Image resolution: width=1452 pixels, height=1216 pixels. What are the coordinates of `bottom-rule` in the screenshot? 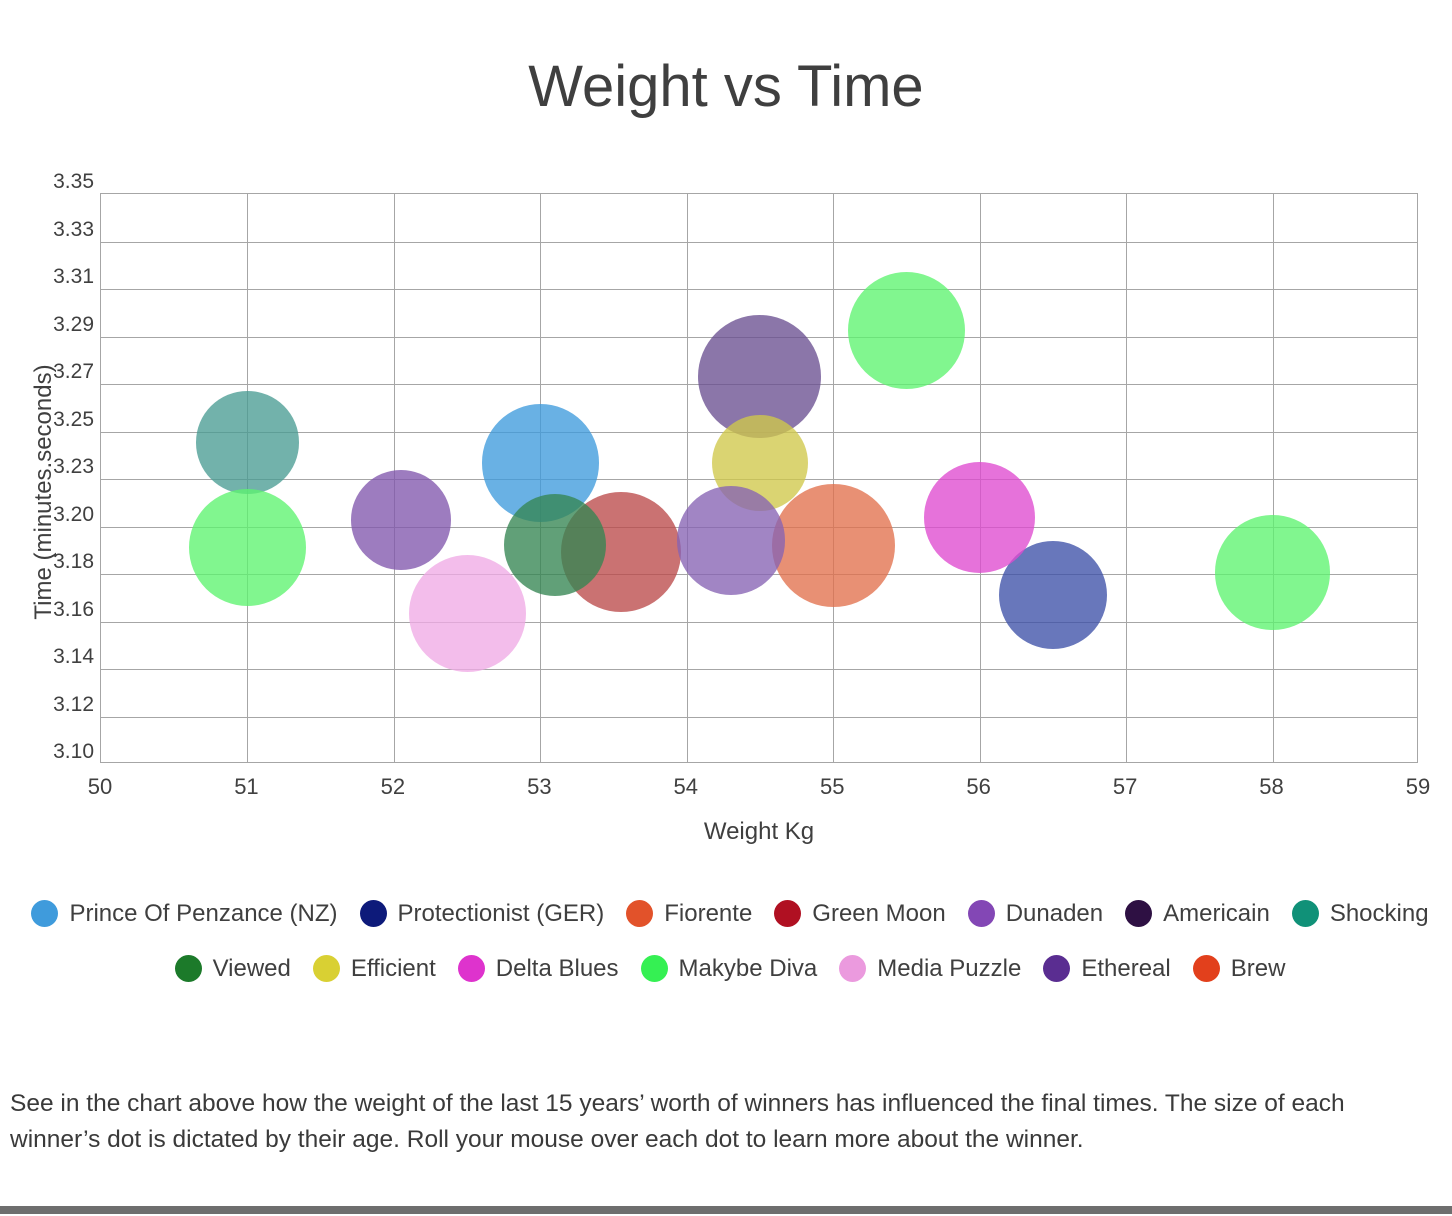 It's located at (726, 1210).